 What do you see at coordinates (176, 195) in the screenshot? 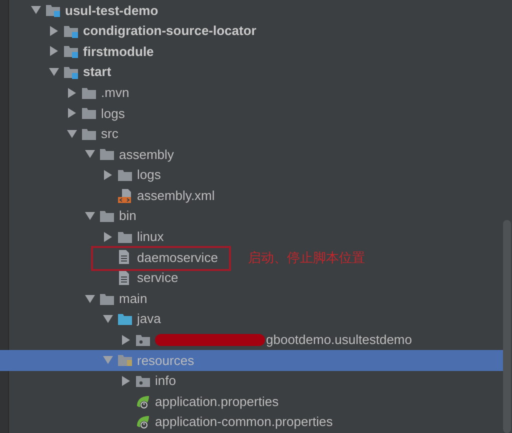
I see `tree-item-label: assembly.xml` at bounding box center [176, 195].